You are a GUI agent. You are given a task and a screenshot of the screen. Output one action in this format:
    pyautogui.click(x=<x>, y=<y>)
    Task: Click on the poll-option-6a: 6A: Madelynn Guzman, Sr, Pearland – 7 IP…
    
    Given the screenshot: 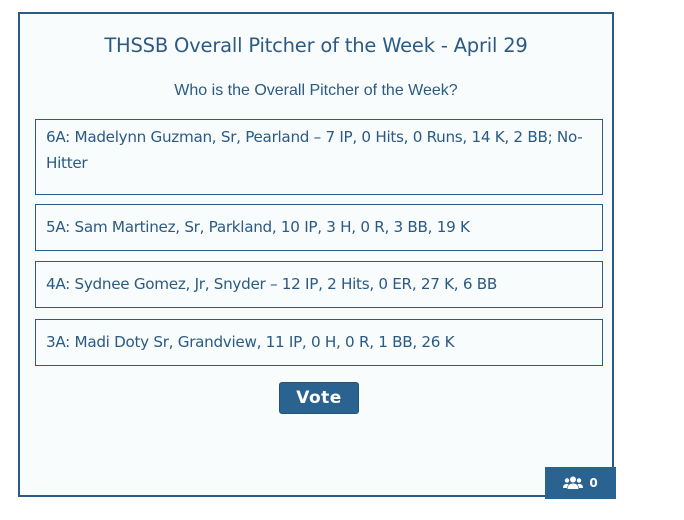 What is the action you would take?
    pyautogui.click(x=319, y=157)
    